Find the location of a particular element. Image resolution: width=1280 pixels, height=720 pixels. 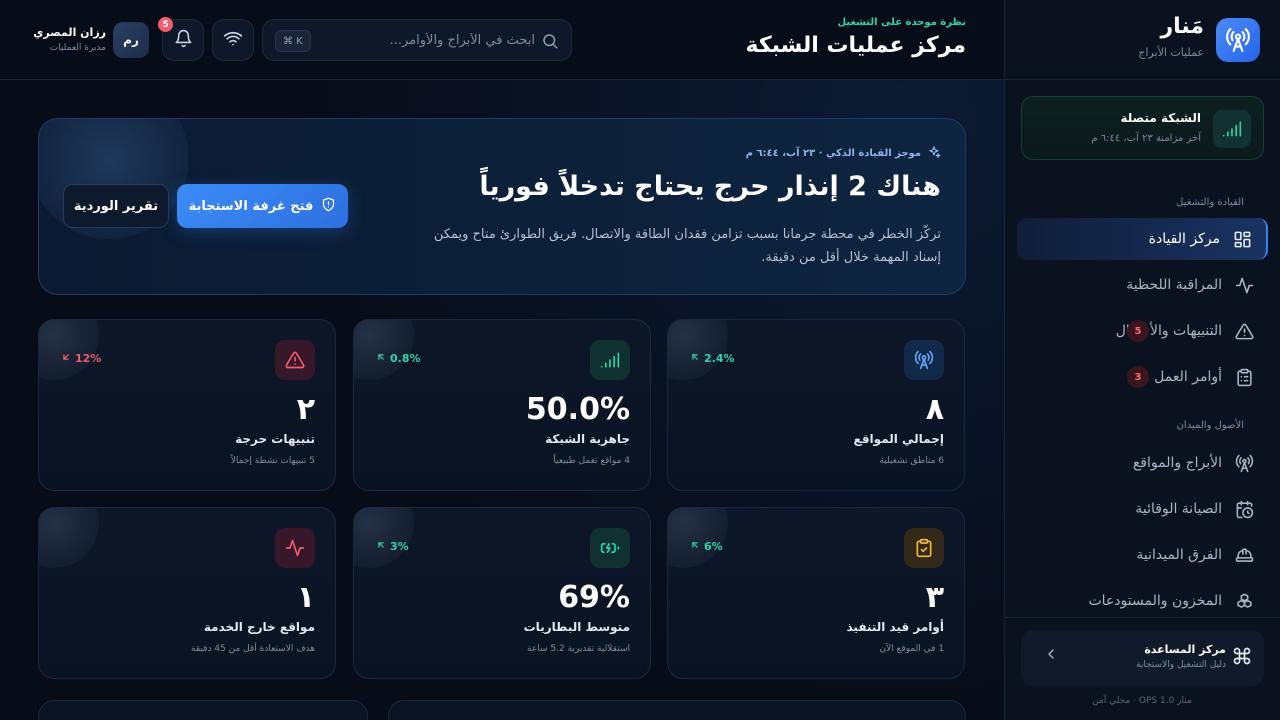

search-icon is located at coordinates (550, 41).